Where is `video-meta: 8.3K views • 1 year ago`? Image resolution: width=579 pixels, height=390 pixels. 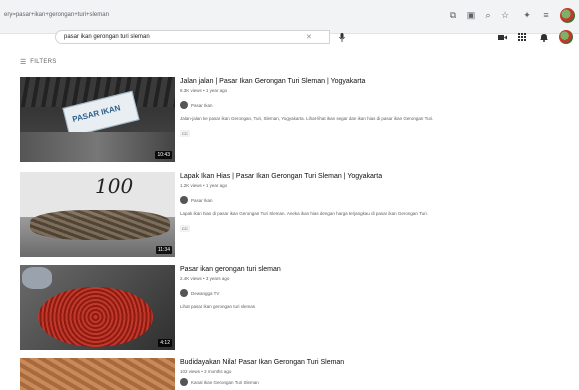
video-meta: 8.3K views • 1 year ago is located at coordinates (204, 90).